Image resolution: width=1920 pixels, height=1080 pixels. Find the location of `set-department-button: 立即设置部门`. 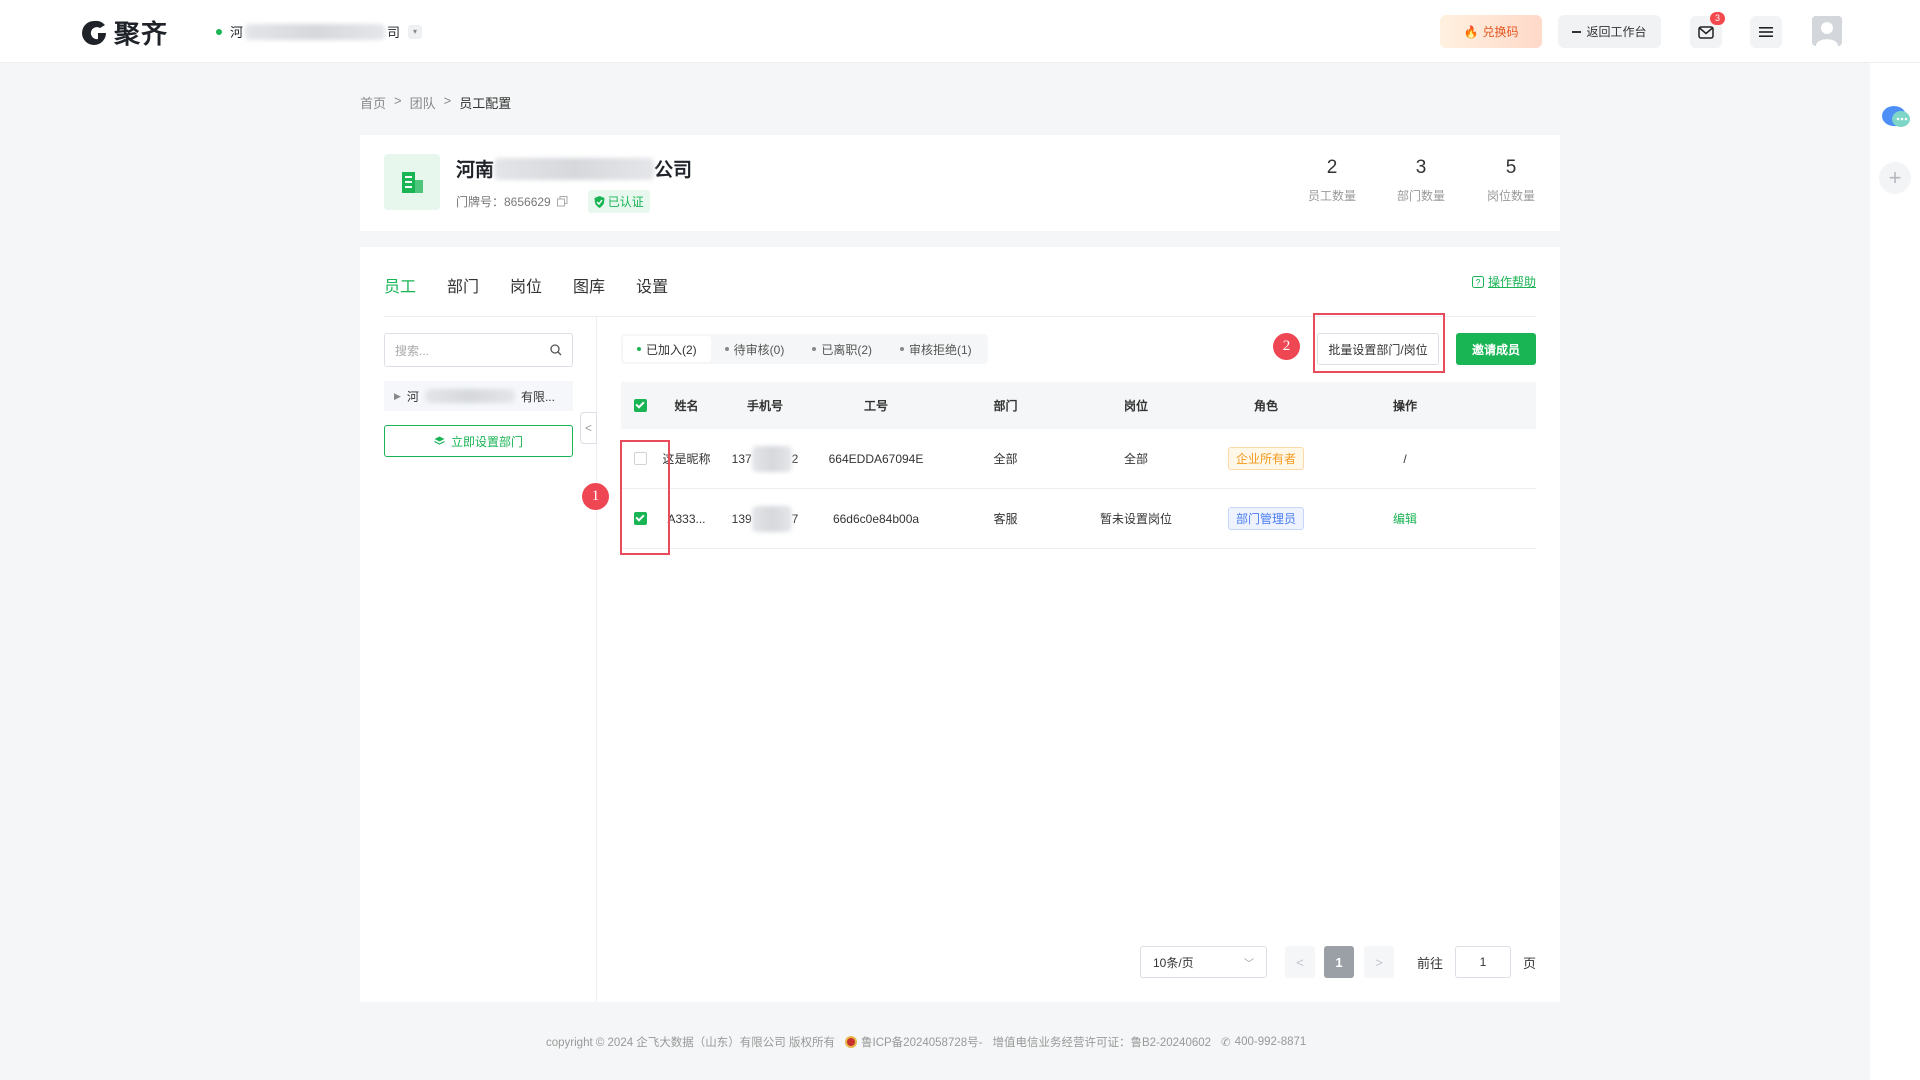

set-department-button: 立即设置部门 is located at coordinates (478, 441).